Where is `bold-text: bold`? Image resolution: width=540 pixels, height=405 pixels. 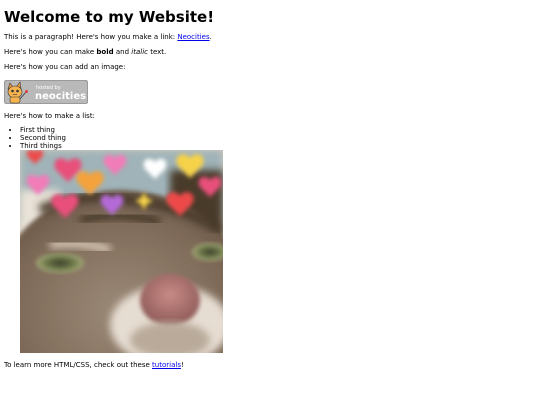 bold-text: bold is located at coordinates (105, 52).